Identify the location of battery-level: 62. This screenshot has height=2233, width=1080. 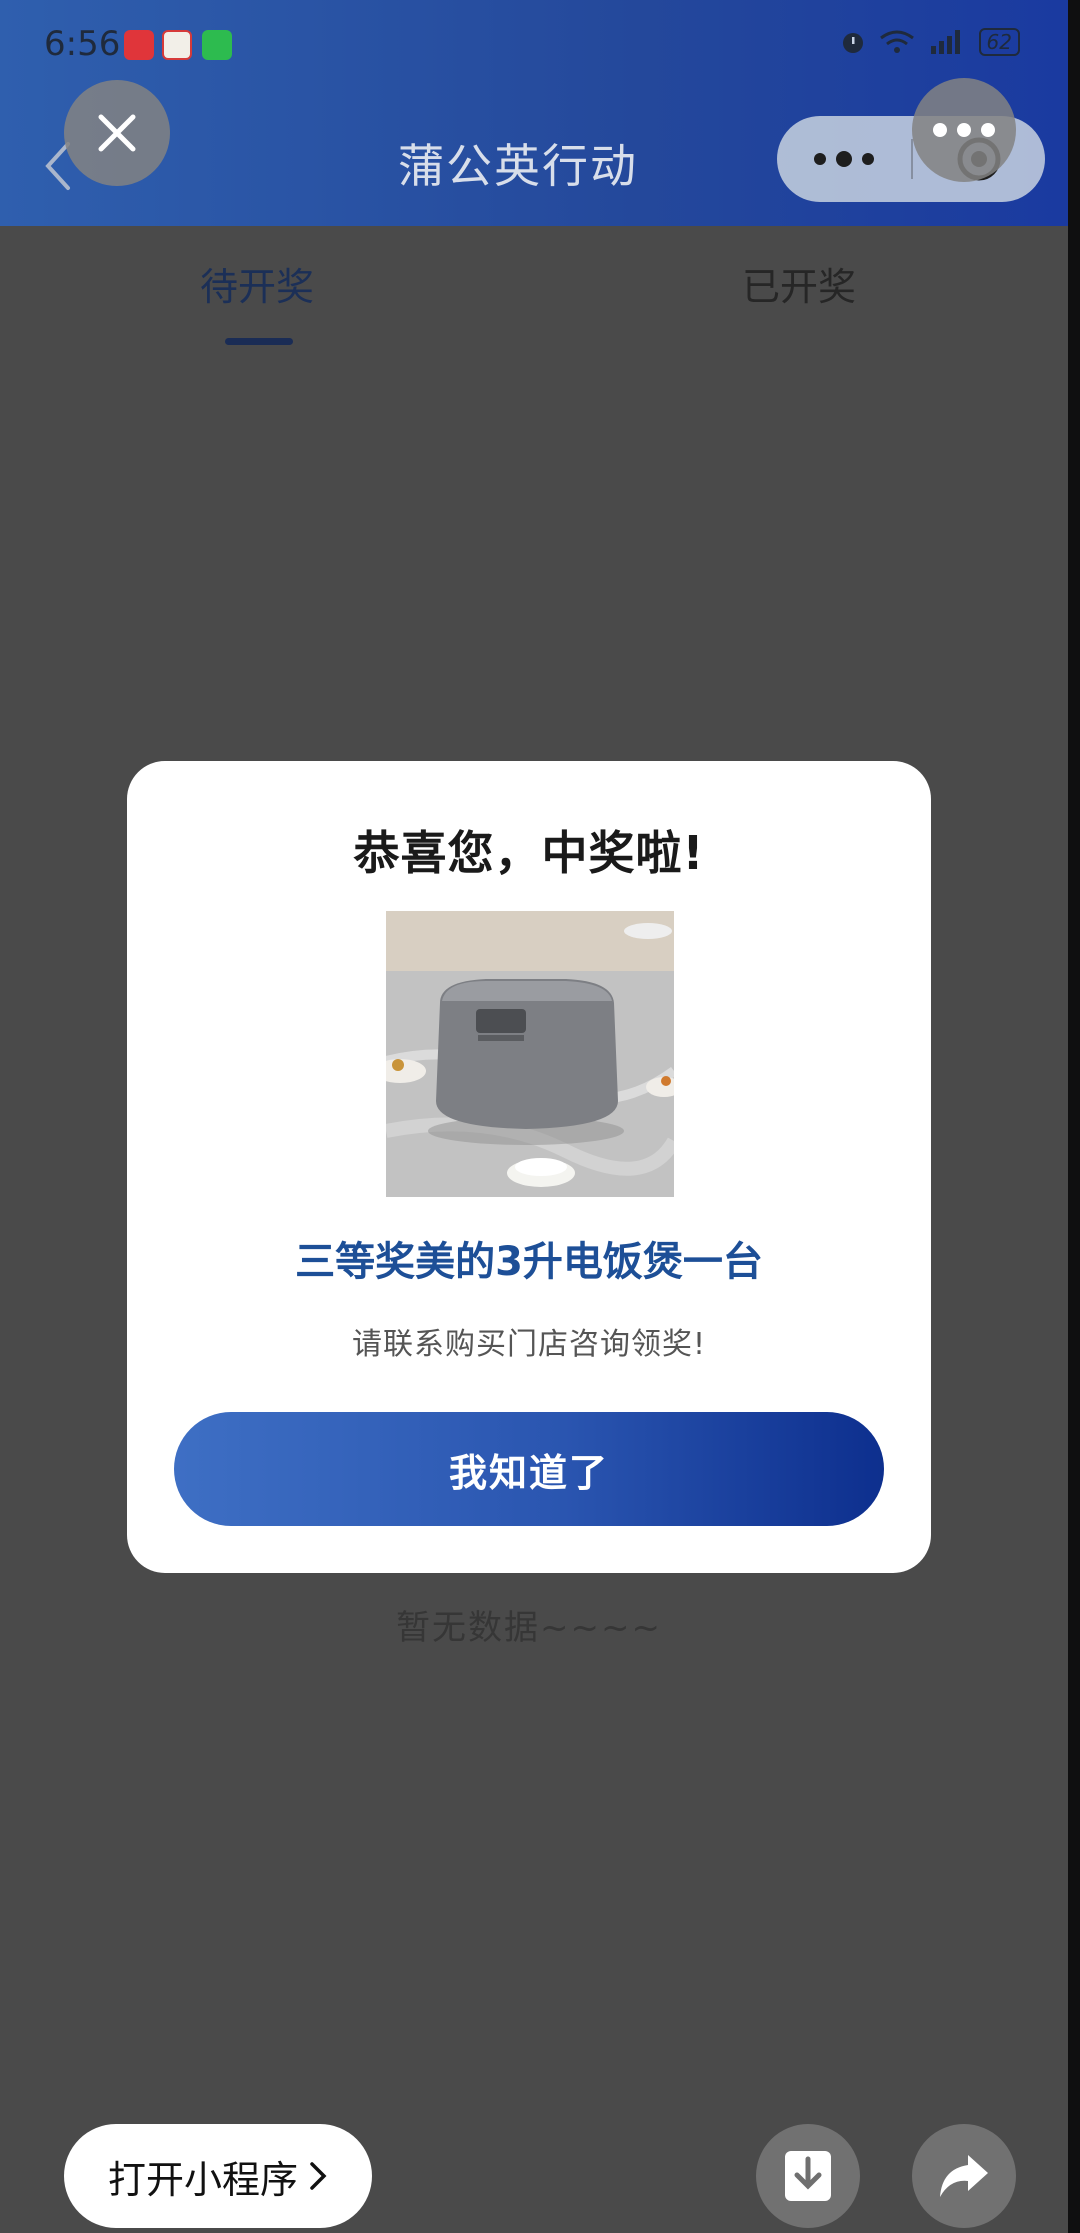
(999, 42).